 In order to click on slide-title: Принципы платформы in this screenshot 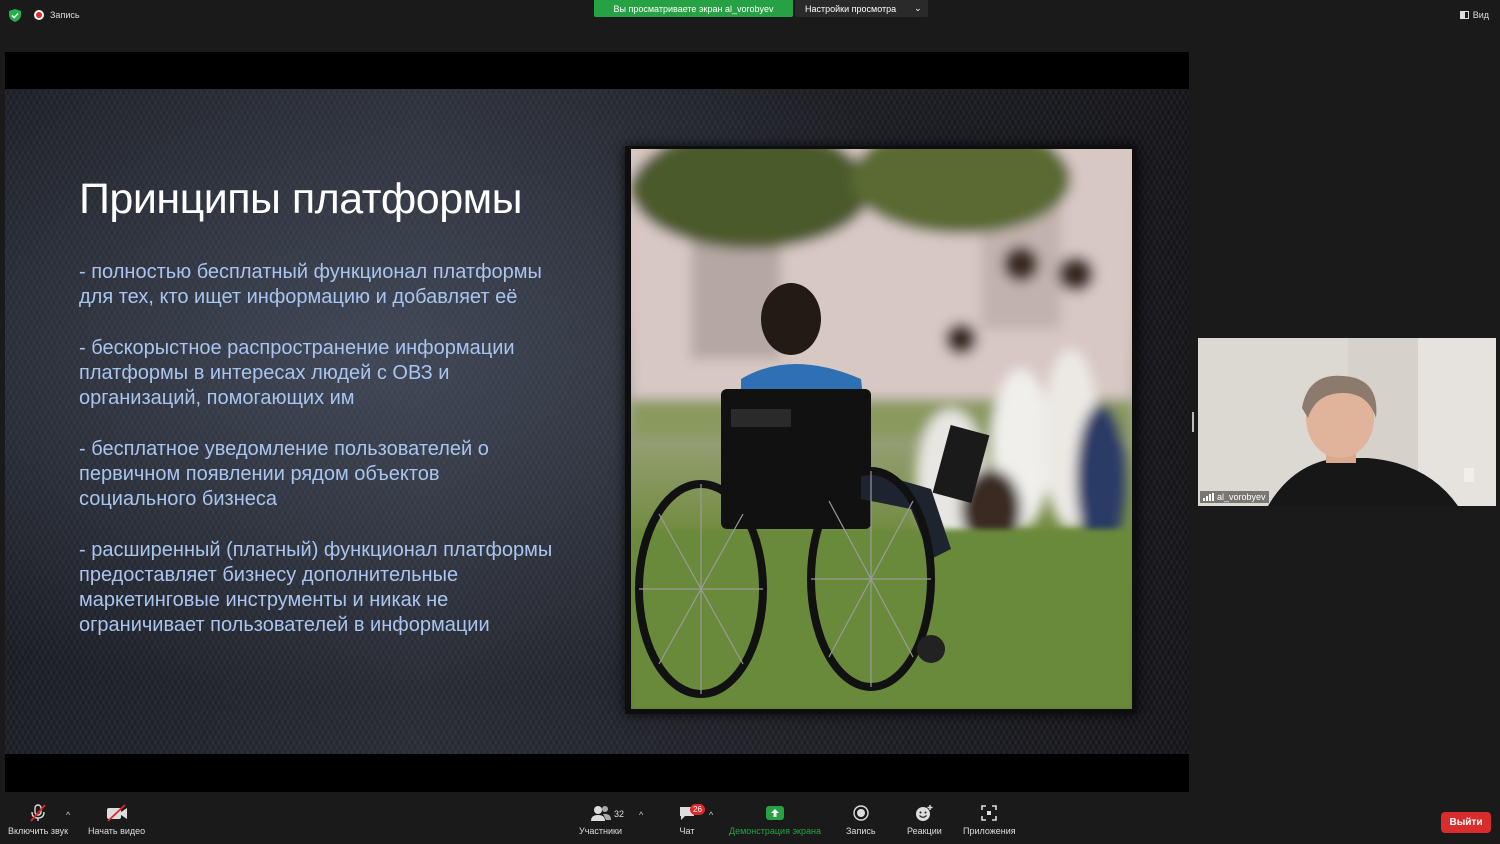, I will do `click(301, 199)`.